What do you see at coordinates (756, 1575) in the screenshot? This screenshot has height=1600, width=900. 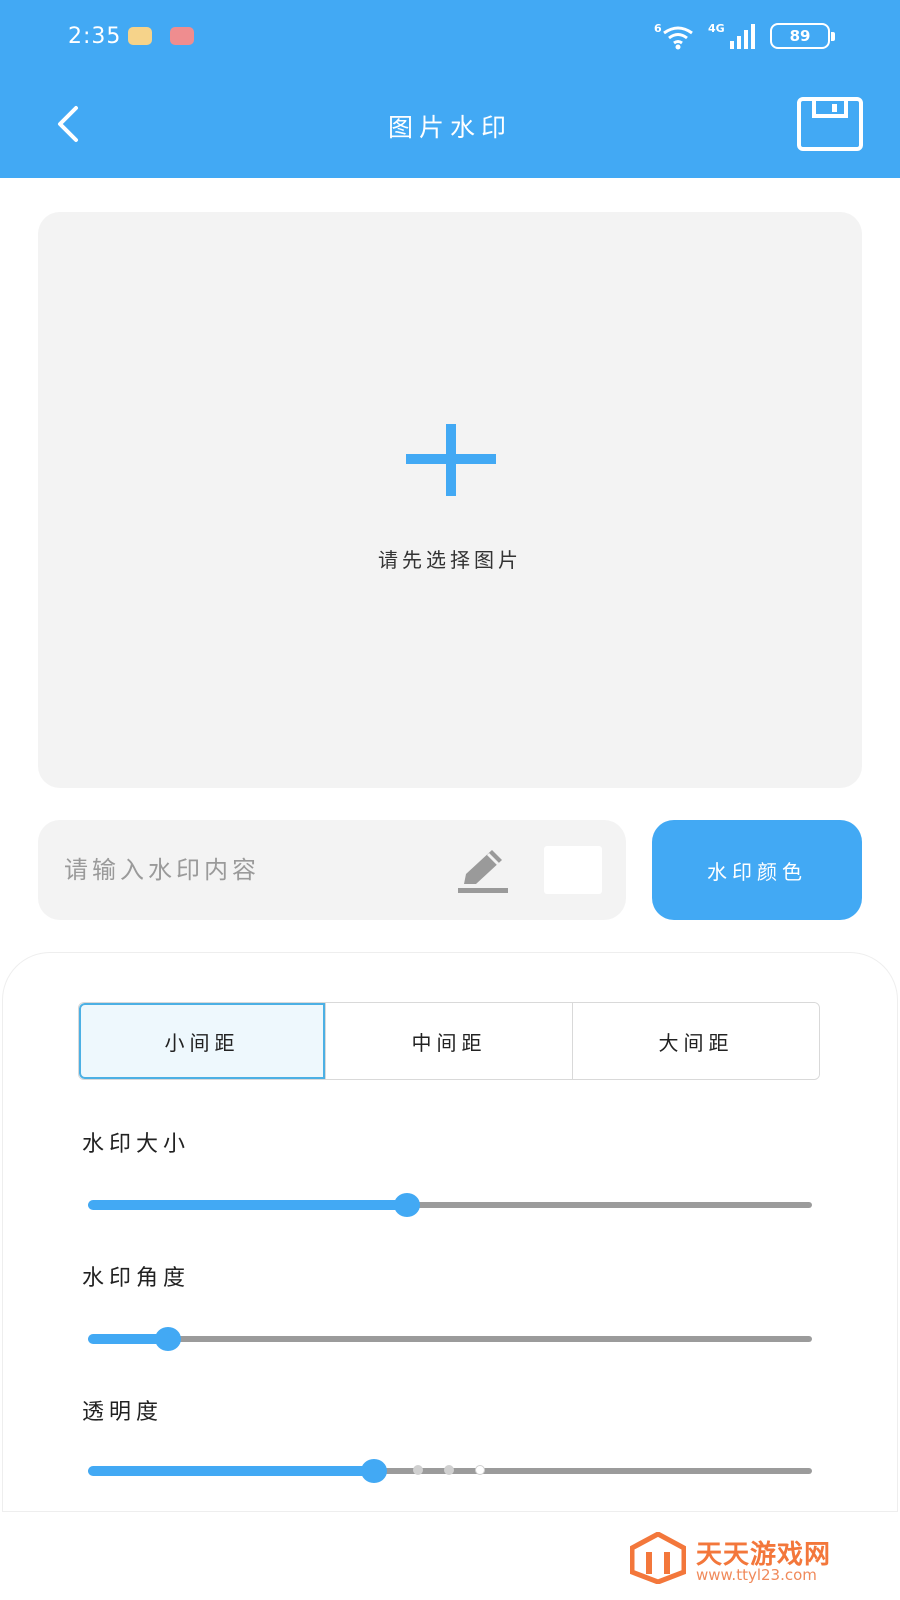 I see `site-logo-url: www.ttyl23.com` at bounding box center [756, 1575].